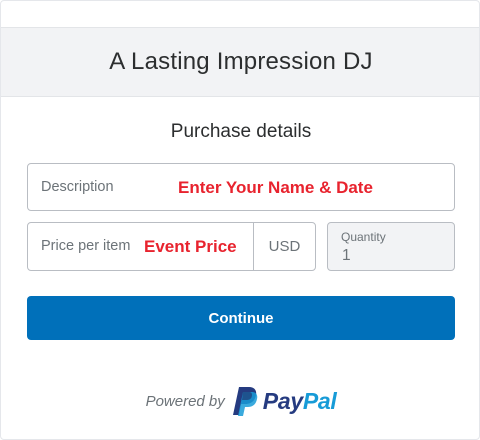 The image size is (480, 440). Describe the element at coordinates (241, 318) in the screenshot. I see `continue-button: Continue` at that location.